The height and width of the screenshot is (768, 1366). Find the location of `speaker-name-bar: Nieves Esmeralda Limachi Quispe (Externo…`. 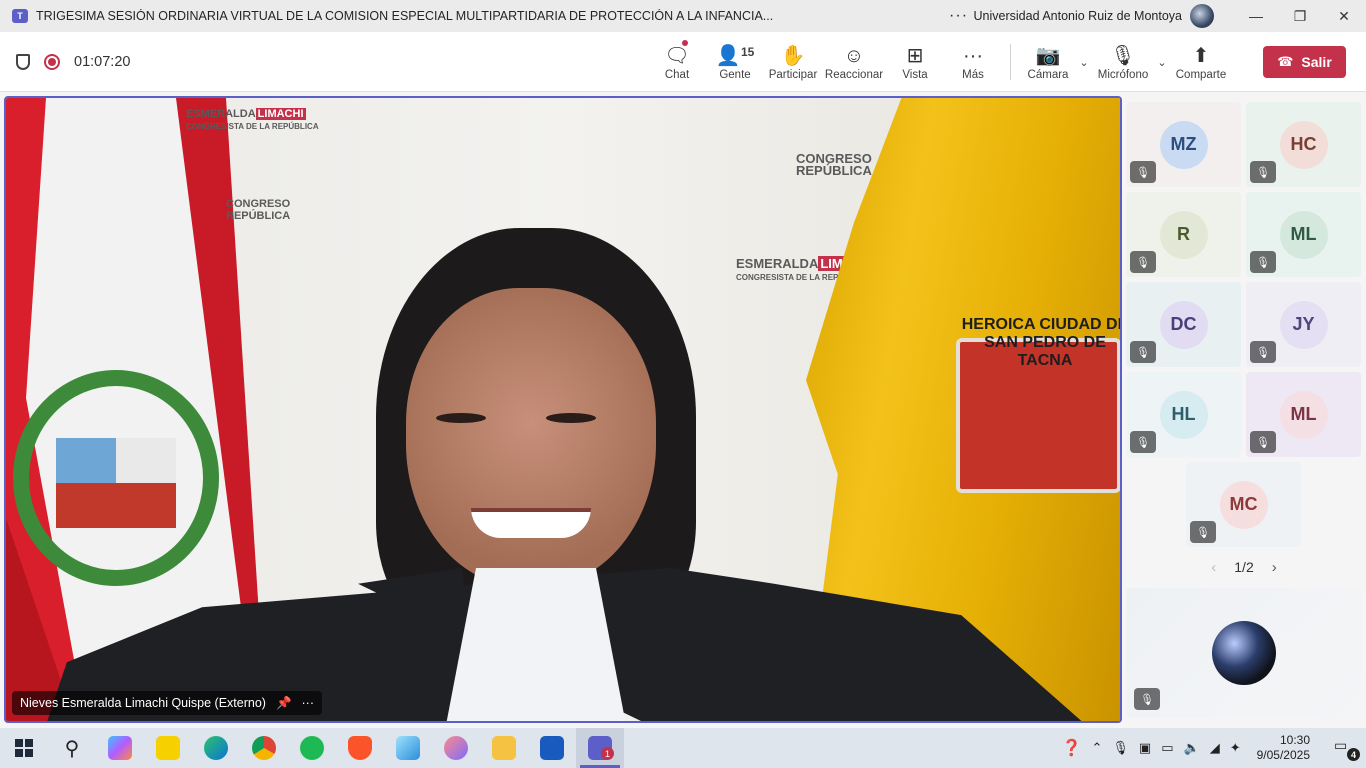

speaker-name-bar: Nieves Esmeralda Limachi Quispe (Externo… is located at coordinates (167, 703).